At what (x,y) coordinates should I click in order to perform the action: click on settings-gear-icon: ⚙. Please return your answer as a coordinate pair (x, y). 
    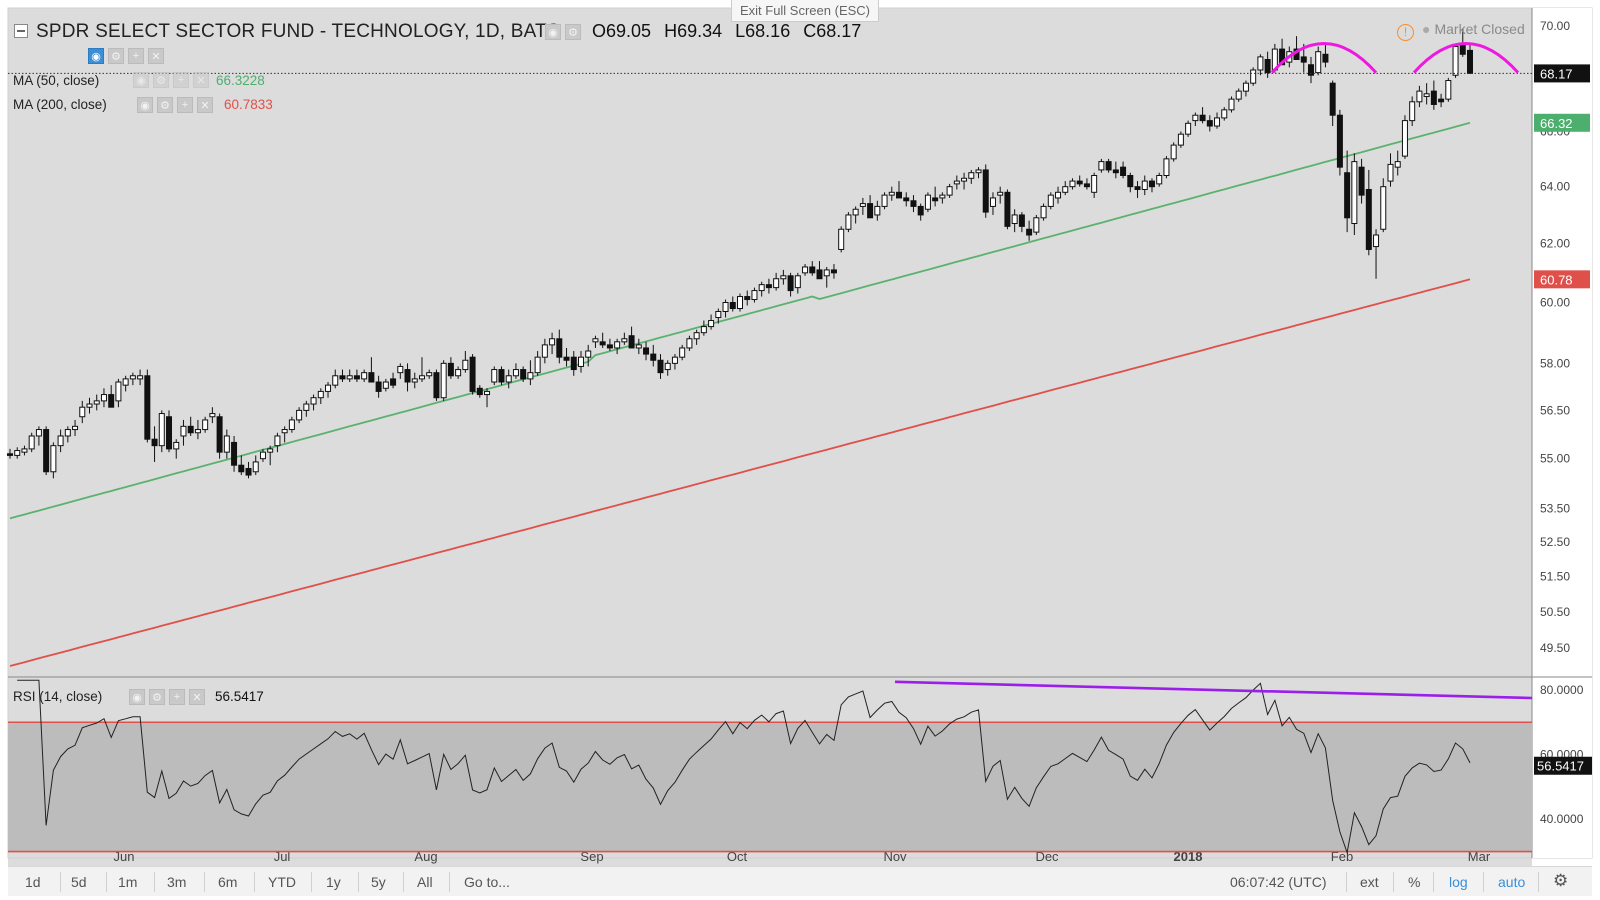
    Looking at the image, I should click on (1560, 881).